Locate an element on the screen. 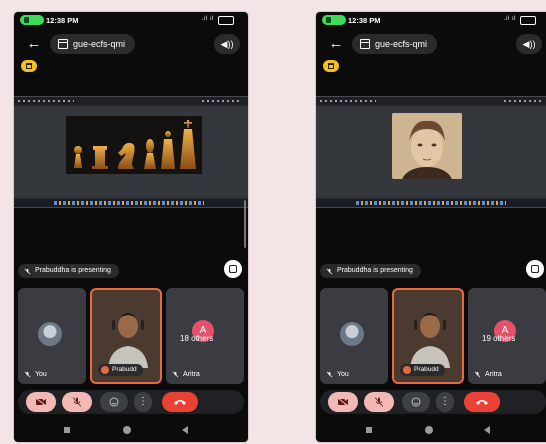 The image size is (546, 444). shared-screen is located at coordinates (131, 152).